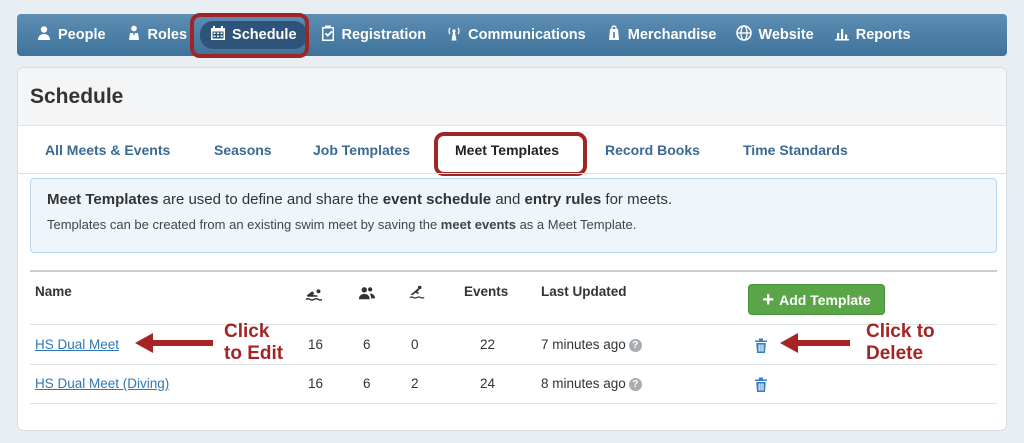  What do you see at coordinates (134, 35) in the screenshot?
I see `role-icon` at bounding box center [134, 35].